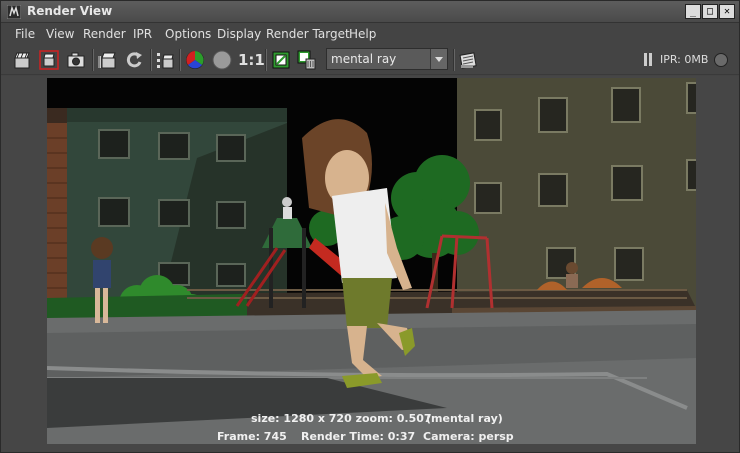 The height and width of the screenshot is (453, 740). Describe the element at coordinates (370, 12) in the screenshot. I see `title-bar: Render View _ □ ✕` at that location.